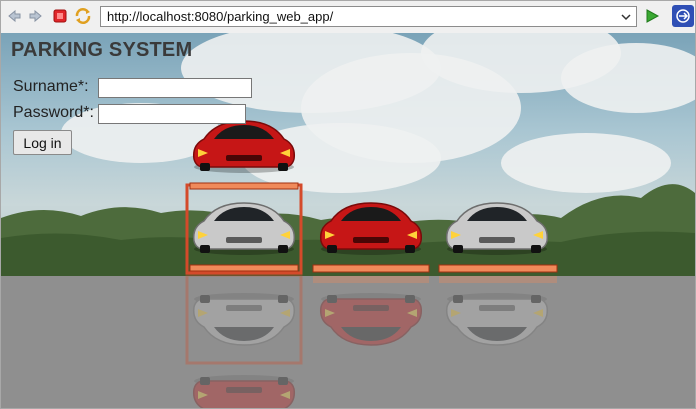 The width and height of the screenshot is (696, 409). What do you see at coordinates (102, 50) in the screenshot?
I see `page-title: PARKING SYSTEM` at bounding box center [102, 50].